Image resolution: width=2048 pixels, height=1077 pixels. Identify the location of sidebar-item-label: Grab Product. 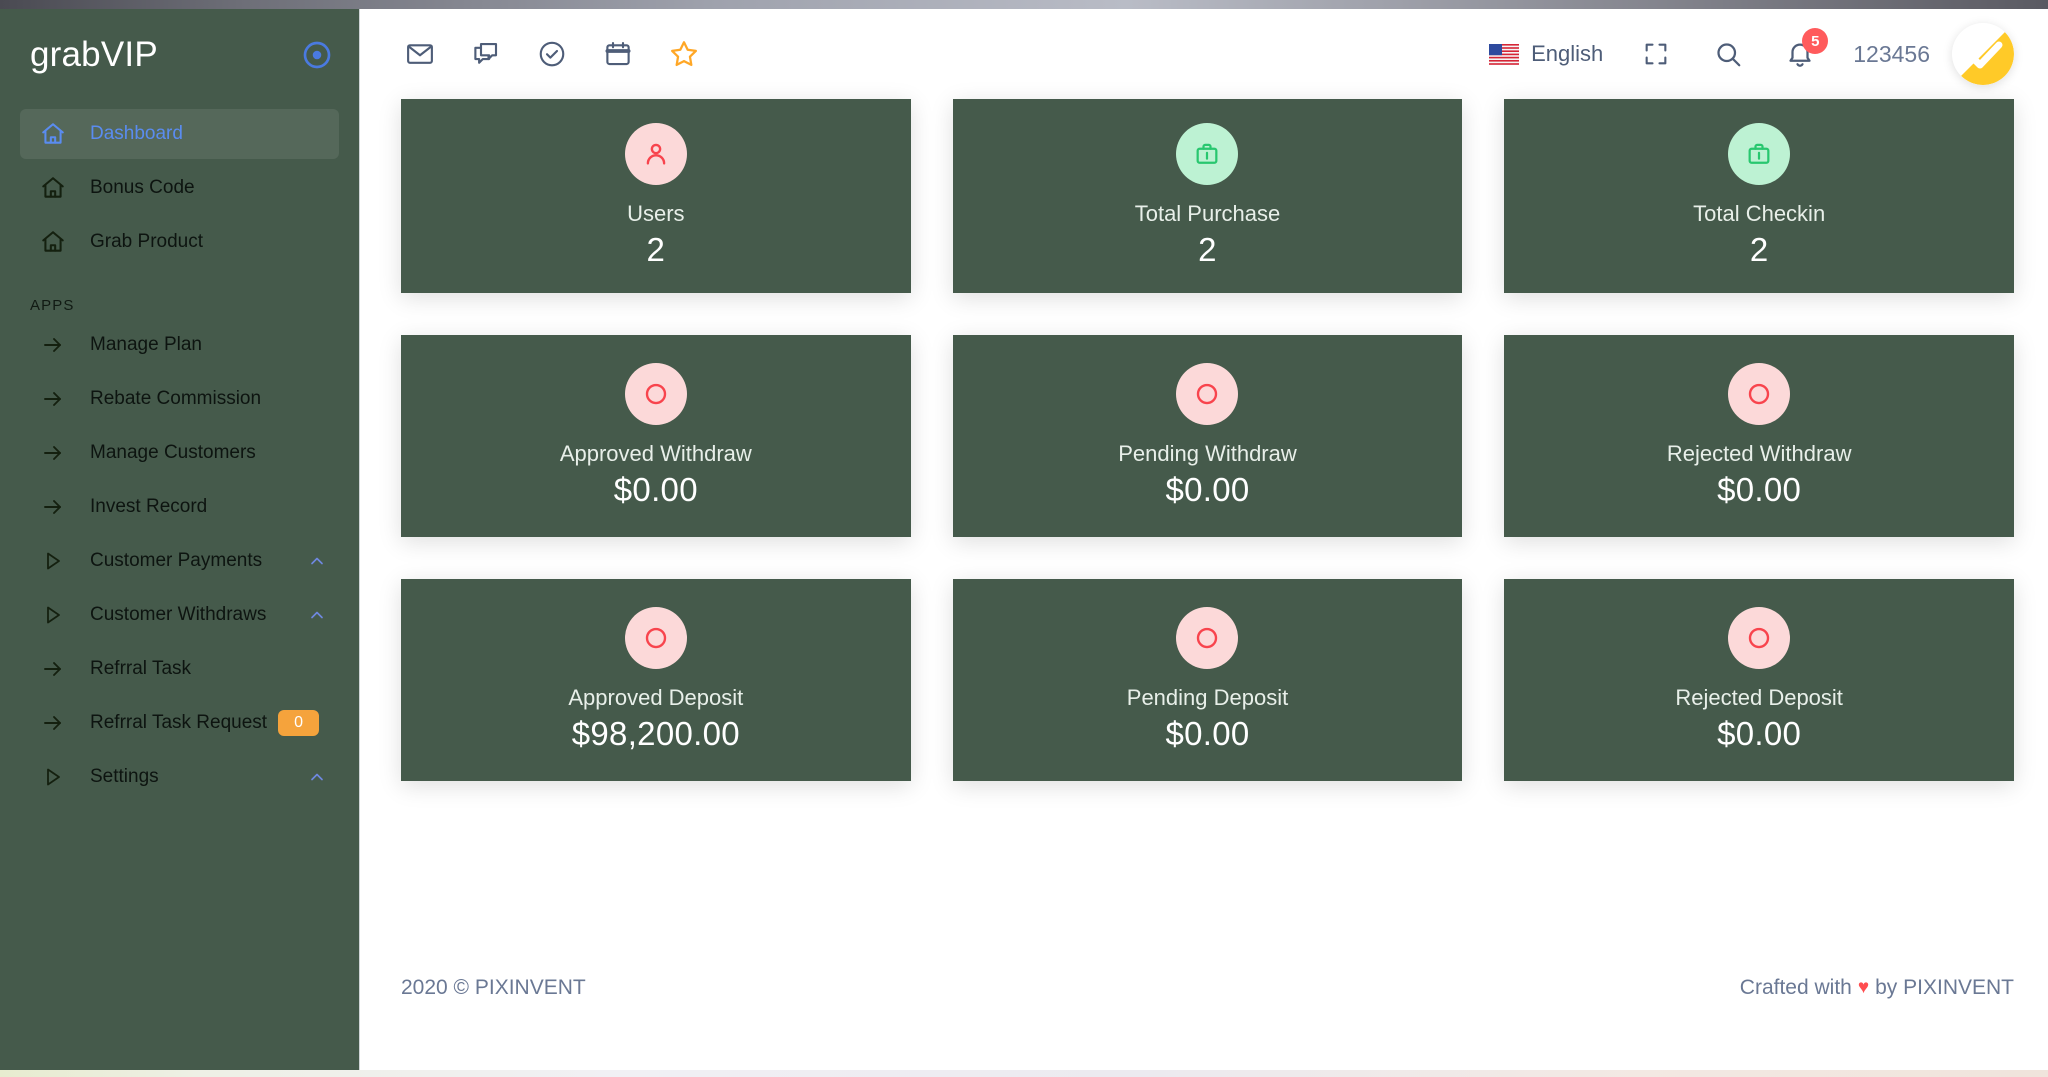
(146, 241).